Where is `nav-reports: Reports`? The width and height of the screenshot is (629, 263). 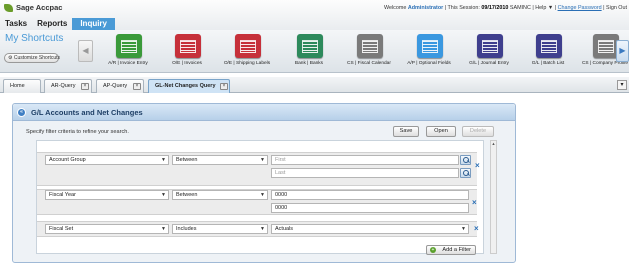
nav-reports: Reports is located at coordinates (52, 24).